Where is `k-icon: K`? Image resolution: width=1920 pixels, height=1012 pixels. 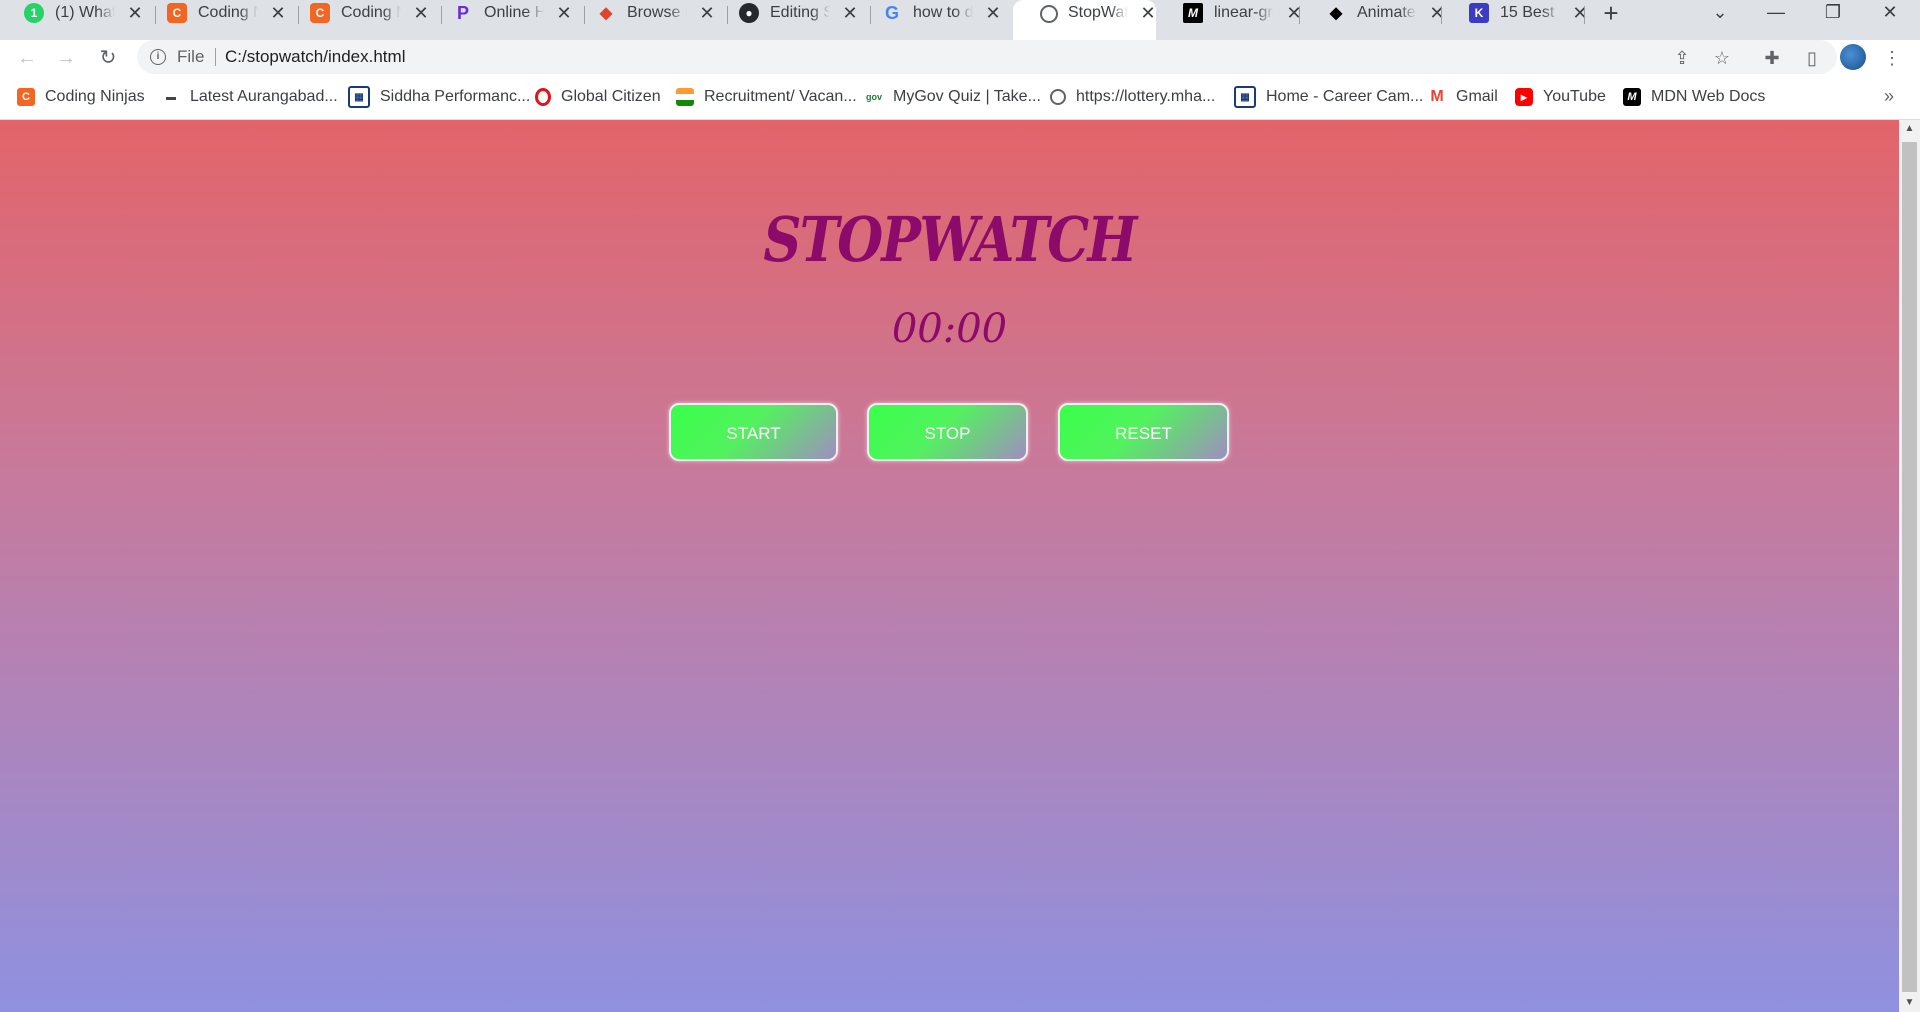
k-icon: K is located at coordinates (1479, 13).